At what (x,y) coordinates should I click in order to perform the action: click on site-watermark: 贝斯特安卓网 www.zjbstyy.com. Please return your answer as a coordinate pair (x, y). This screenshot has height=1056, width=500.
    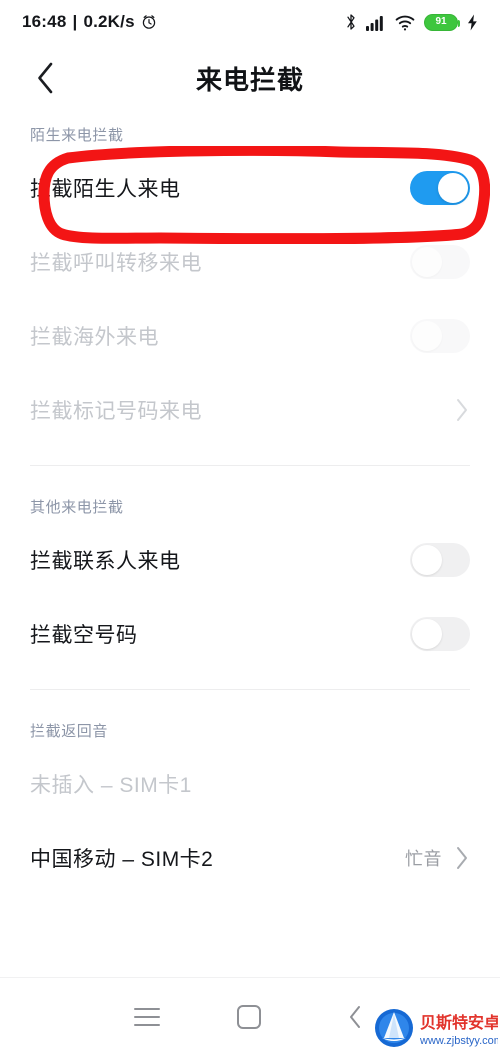
    Looking at the image, I should click on (436, 1028).